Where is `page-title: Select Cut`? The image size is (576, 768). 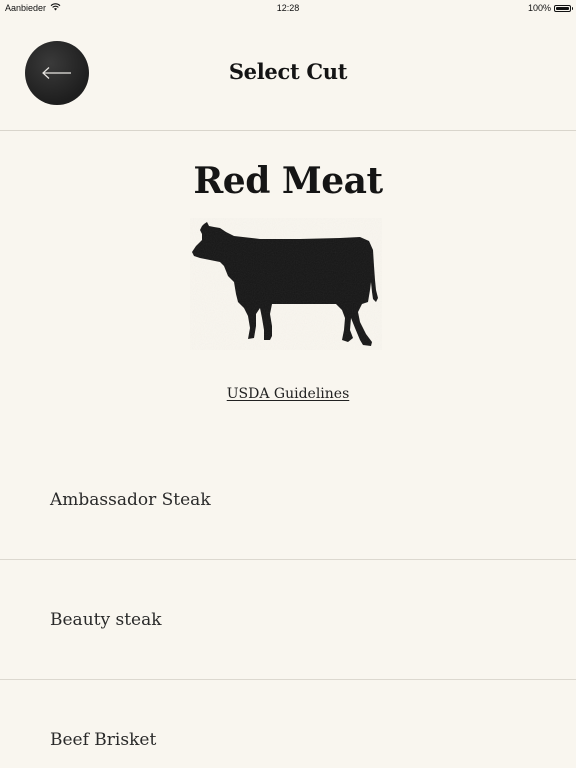
page-title: Select Cut is located at coordinates (288, 71).